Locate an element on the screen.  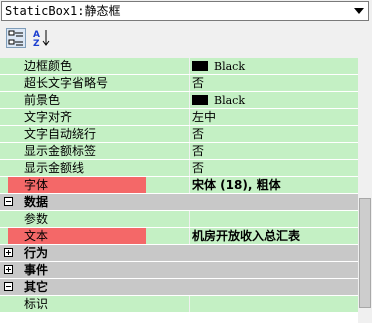
category-11: 行为 is located at coordinates (179, 253).